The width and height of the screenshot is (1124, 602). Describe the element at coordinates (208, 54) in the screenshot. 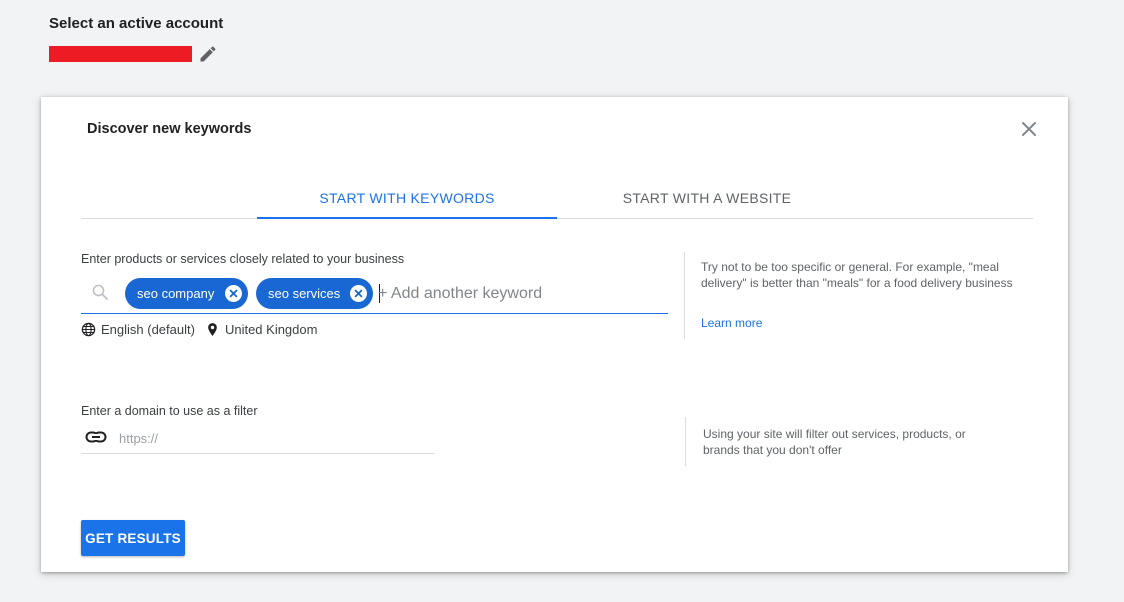

I see `pencil-icon` at that location.